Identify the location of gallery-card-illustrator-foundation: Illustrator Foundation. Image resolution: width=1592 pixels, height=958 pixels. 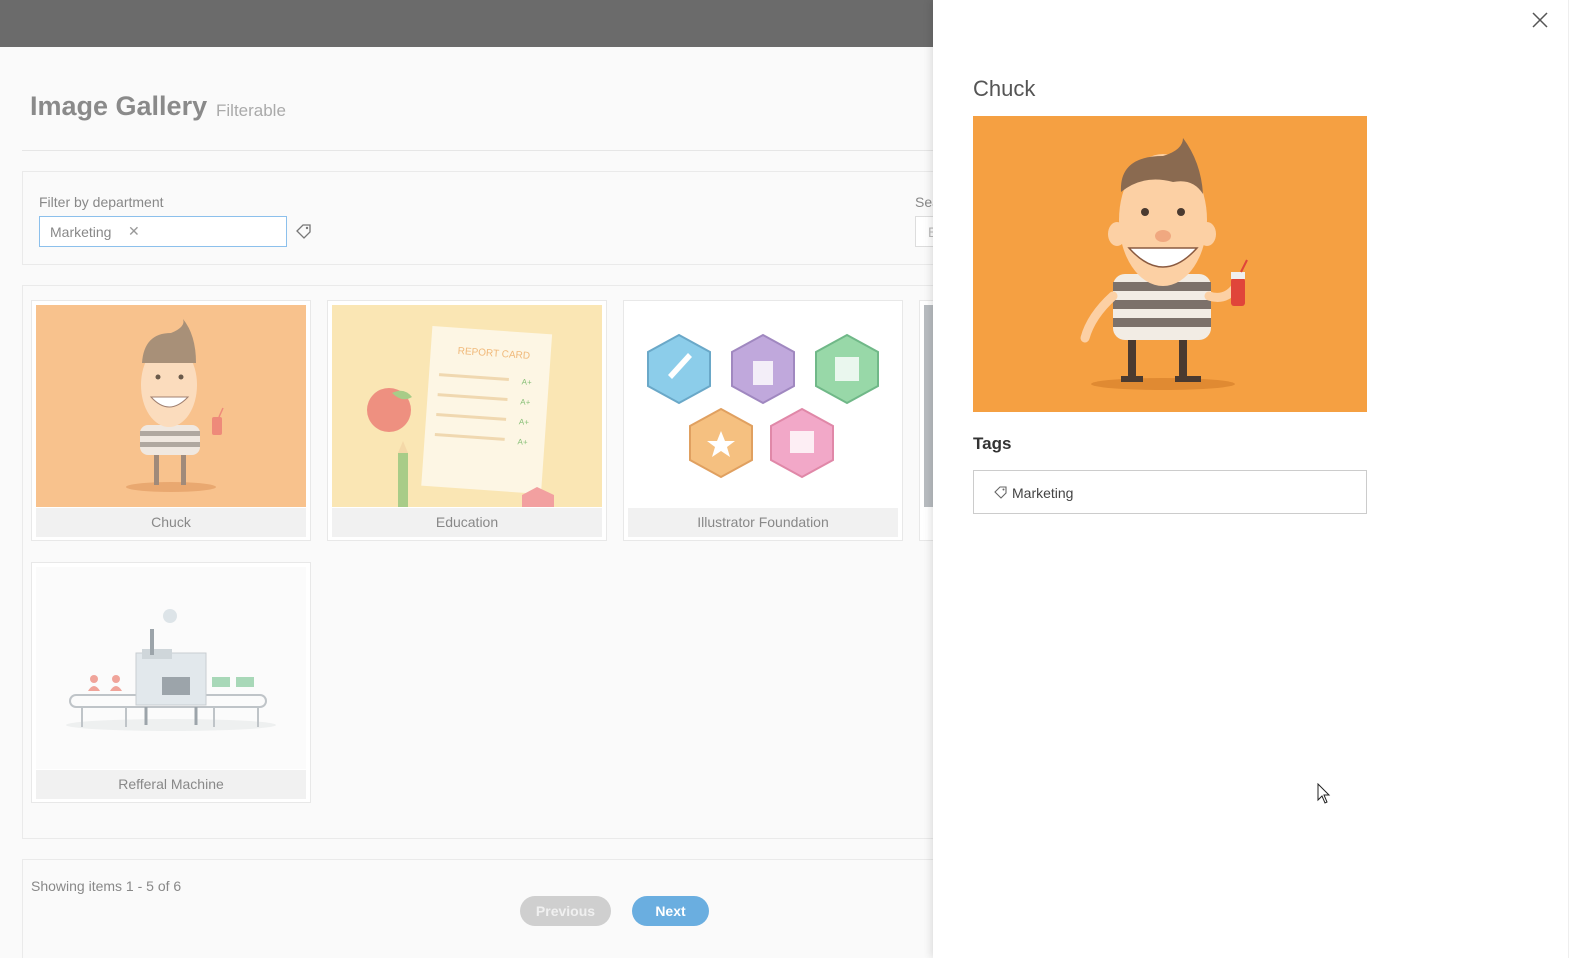
(763, 420).